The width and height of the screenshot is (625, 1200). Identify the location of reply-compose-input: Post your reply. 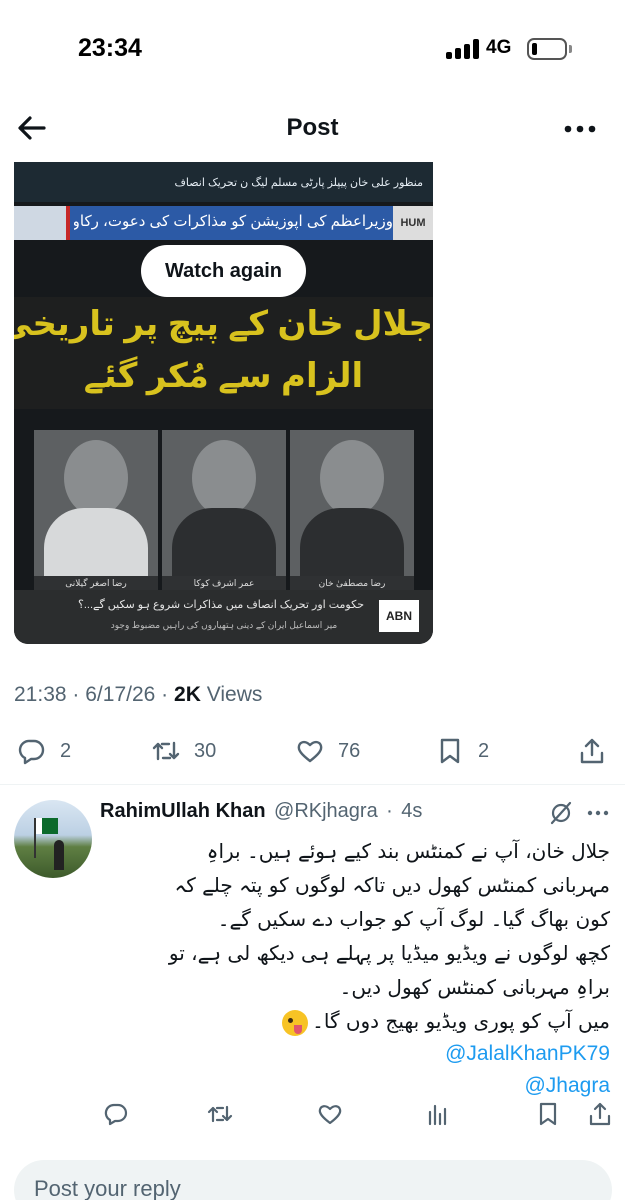
(313, 1180).